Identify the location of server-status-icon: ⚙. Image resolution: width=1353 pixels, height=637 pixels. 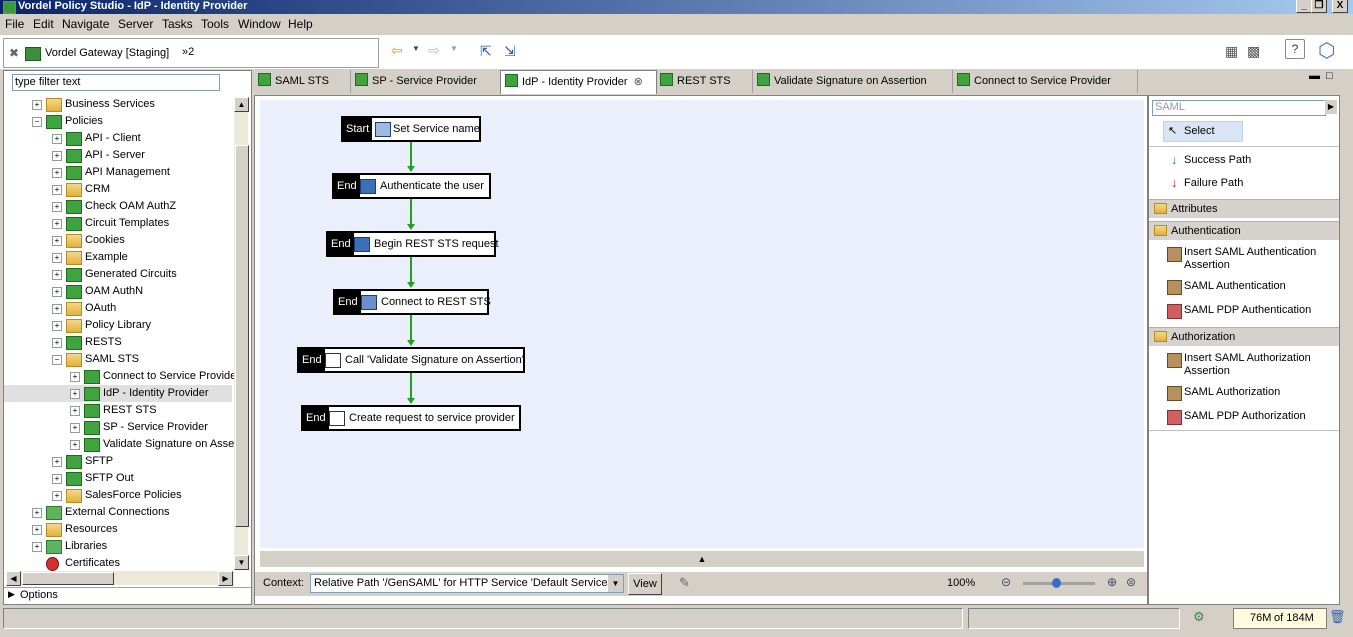
(1199, 617).